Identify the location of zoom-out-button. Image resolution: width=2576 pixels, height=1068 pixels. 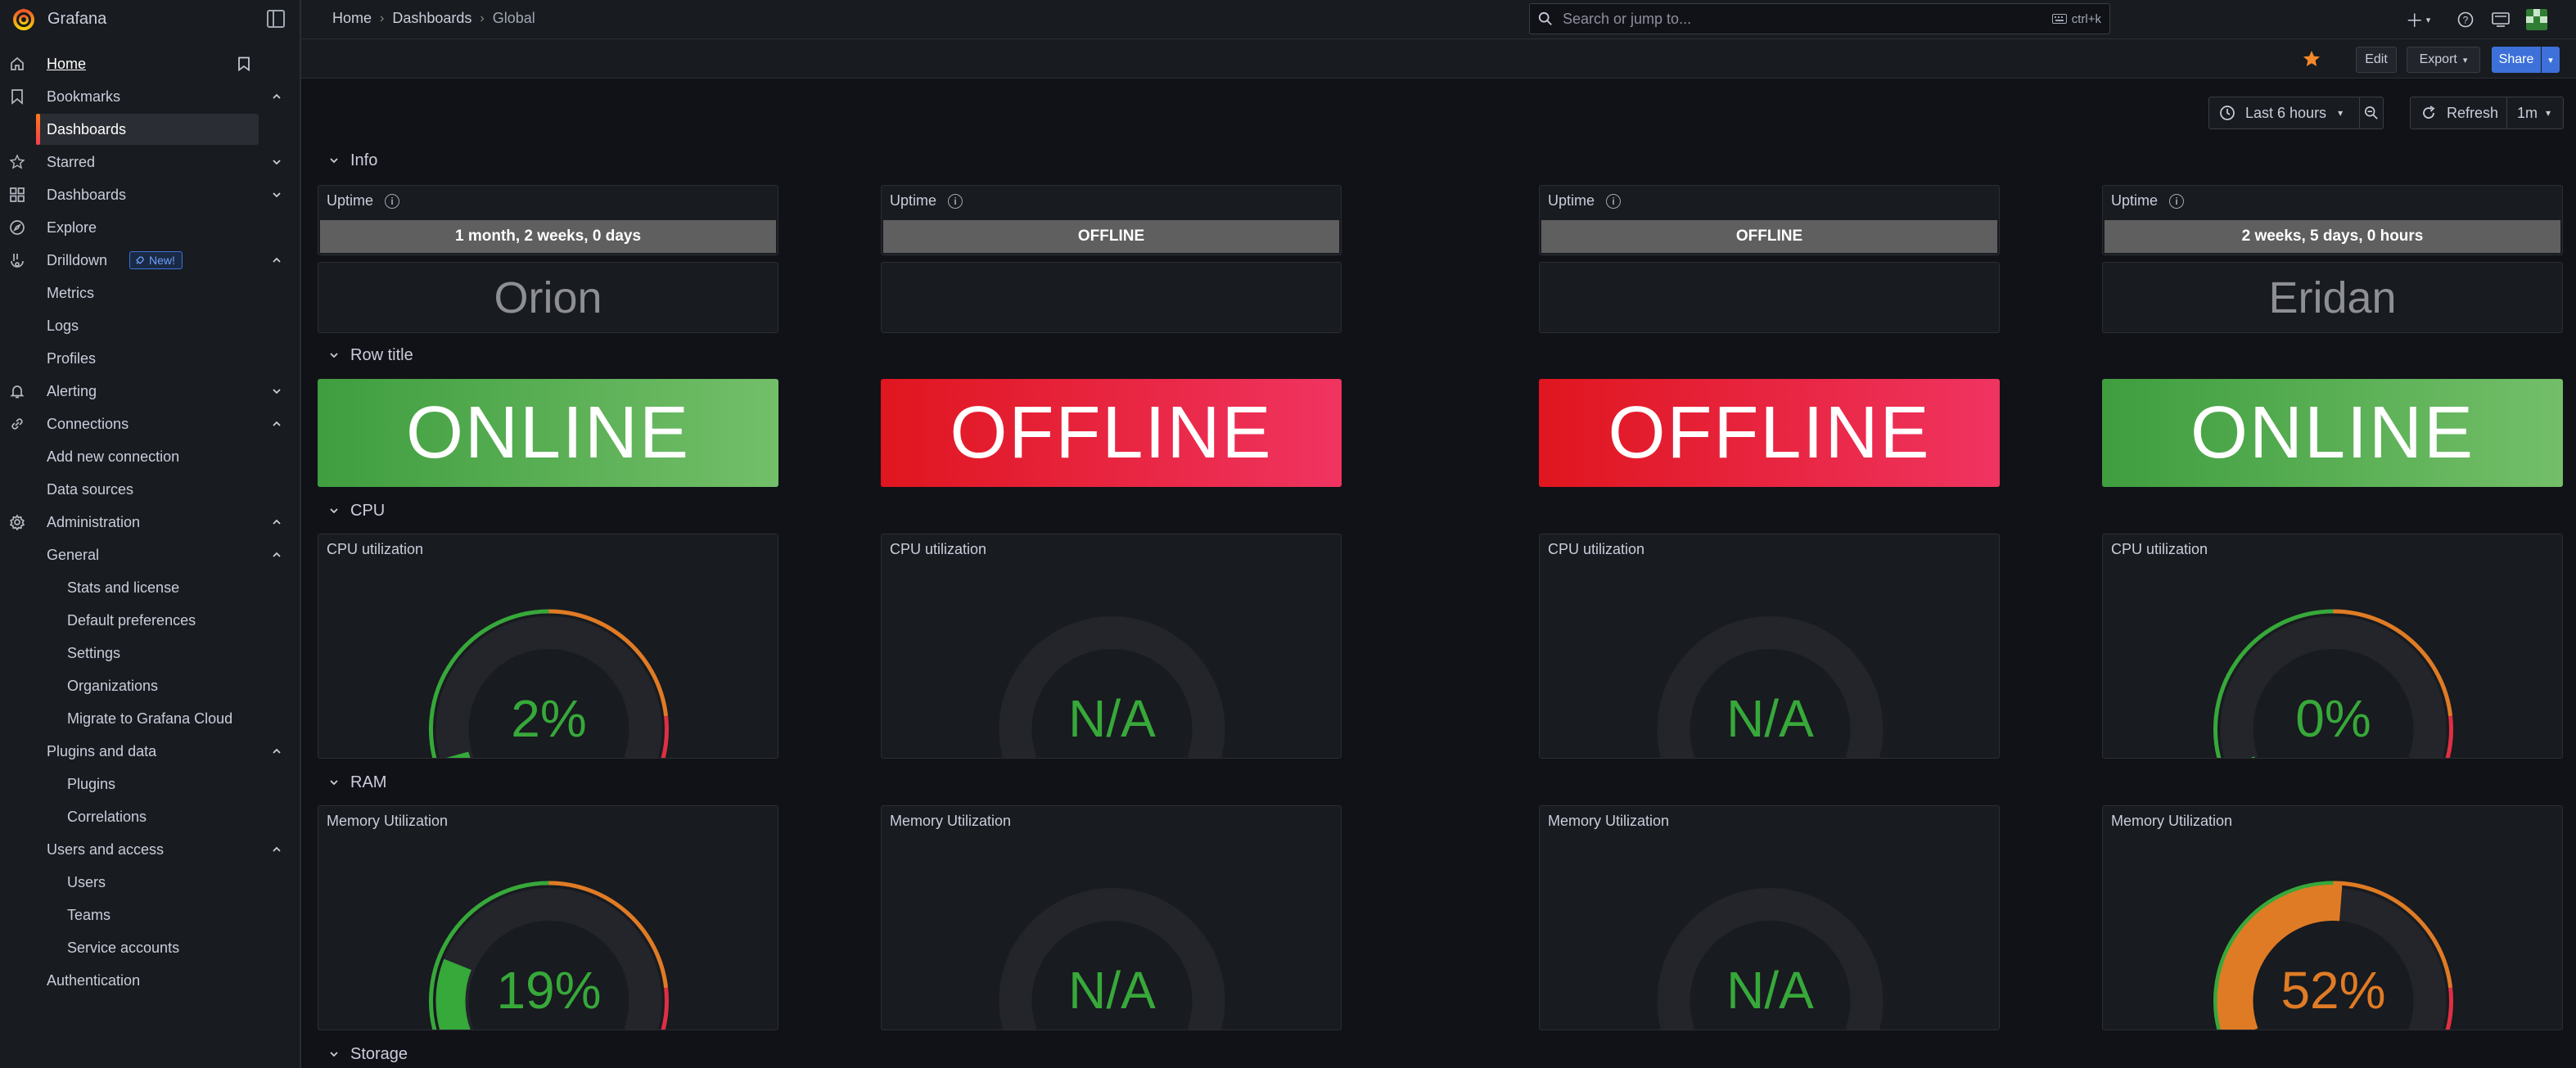
(2371, 113).